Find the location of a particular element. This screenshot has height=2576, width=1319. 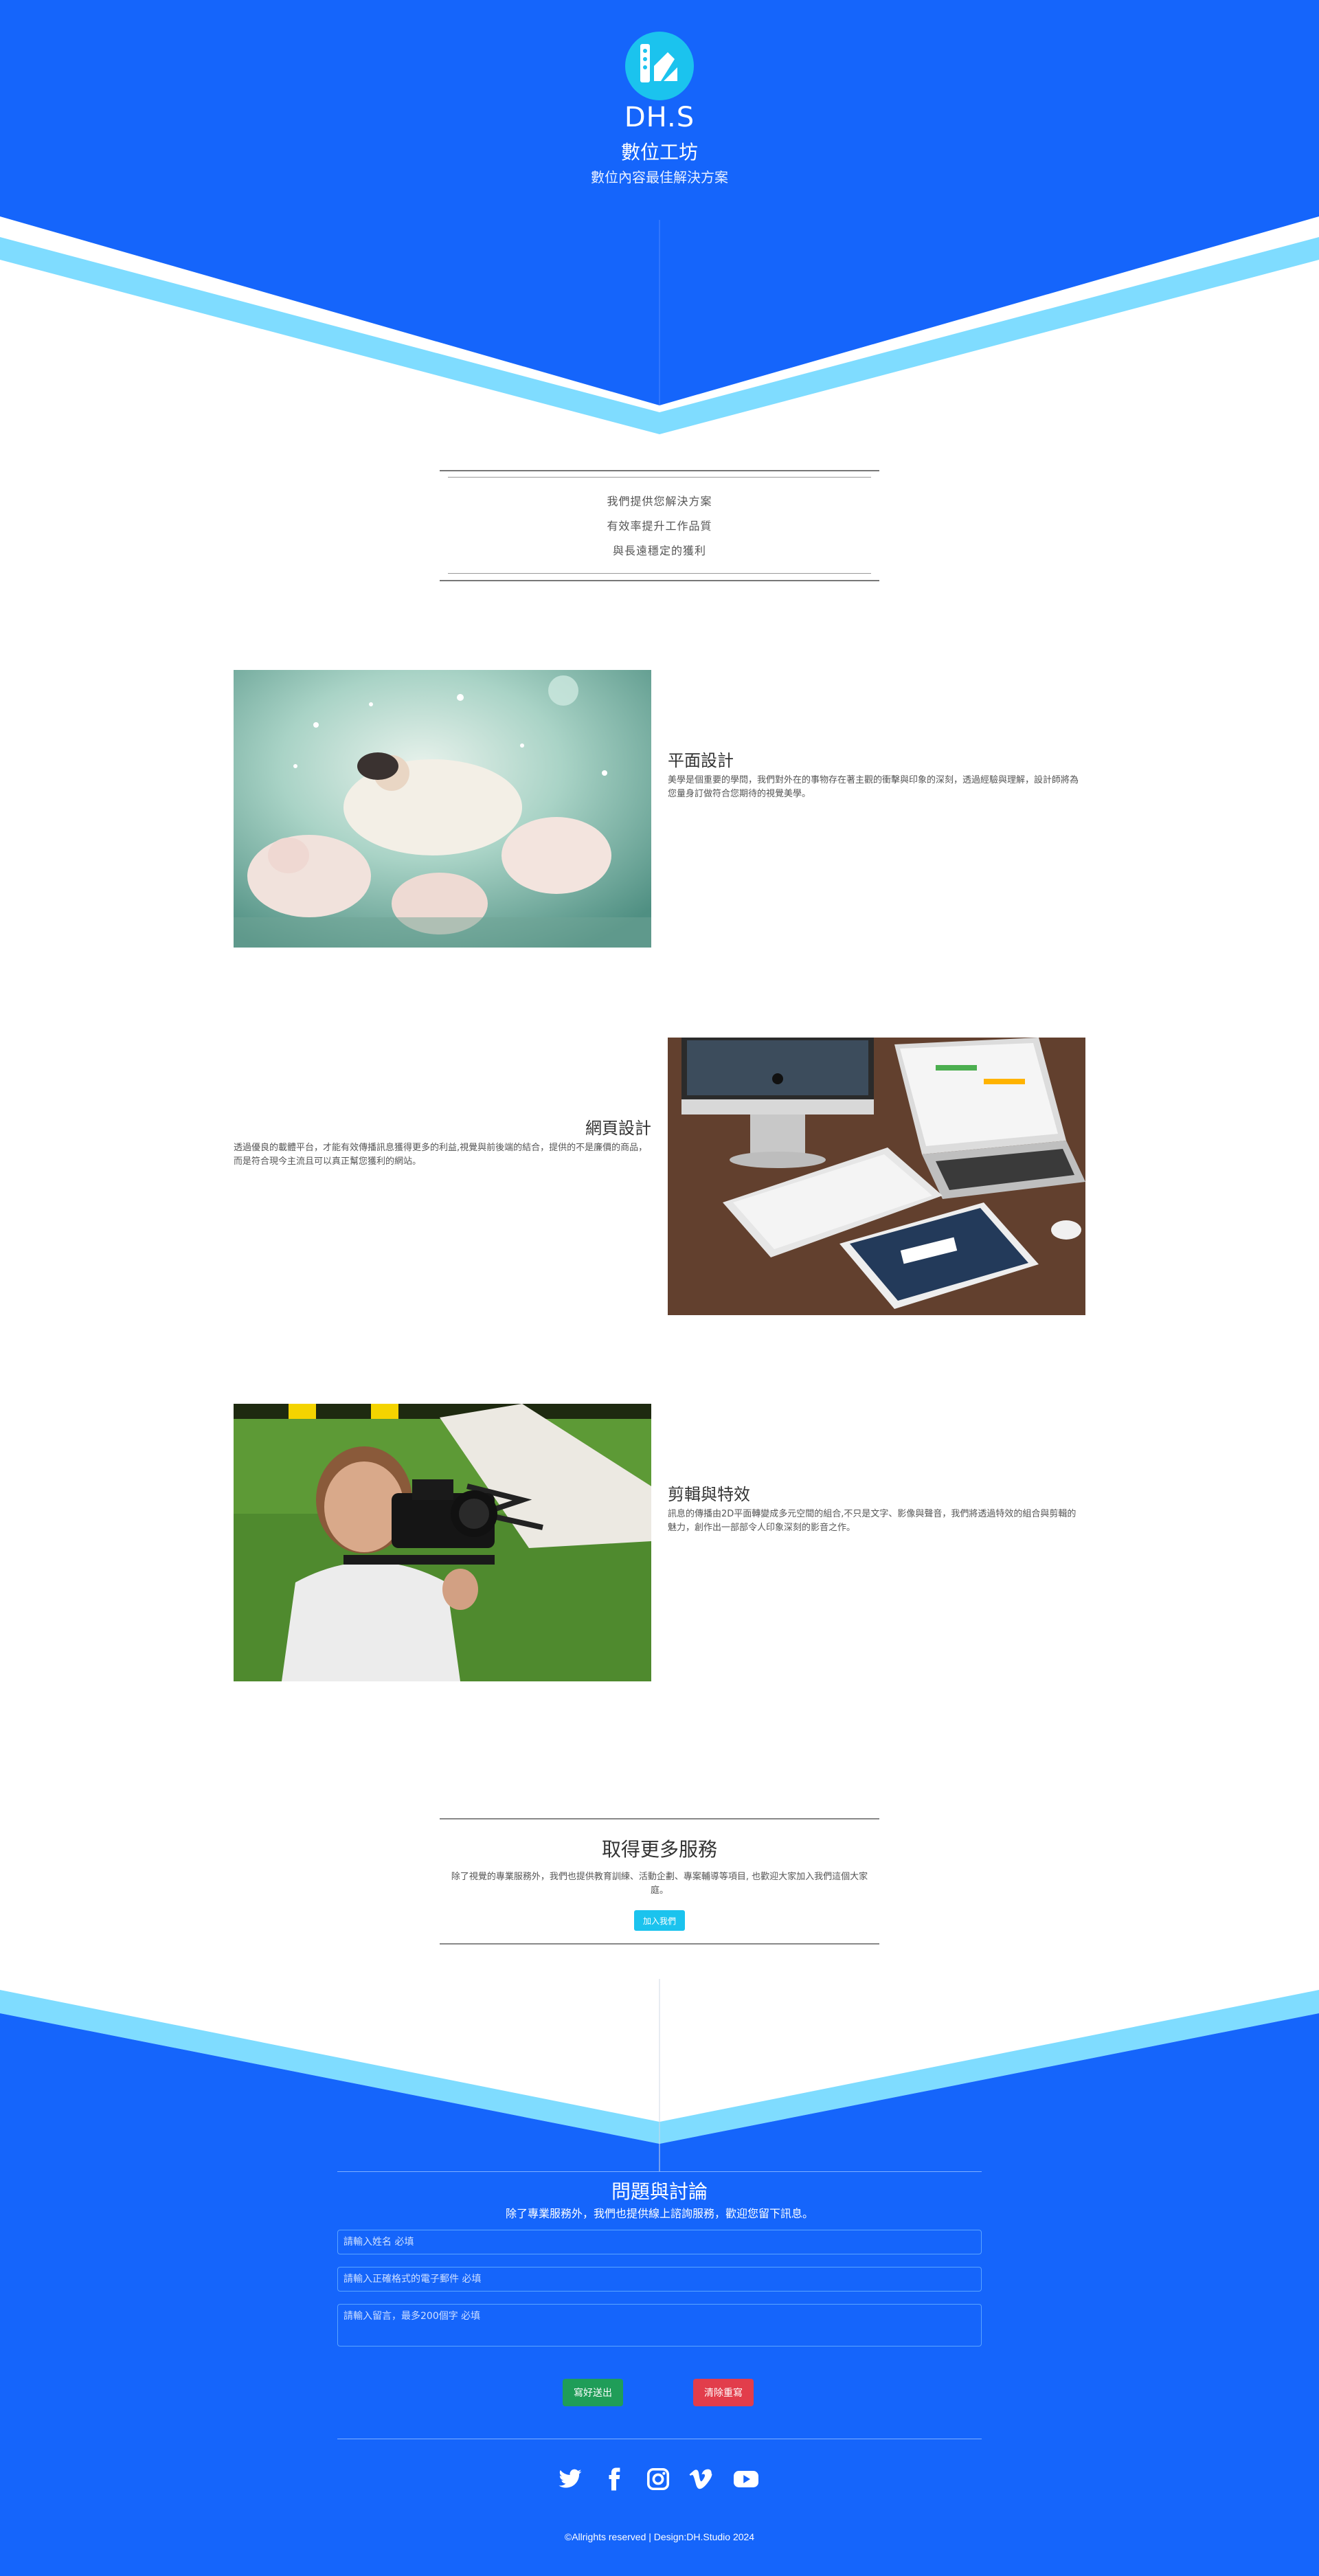

footer-background is located at coordinates (659, 2076).